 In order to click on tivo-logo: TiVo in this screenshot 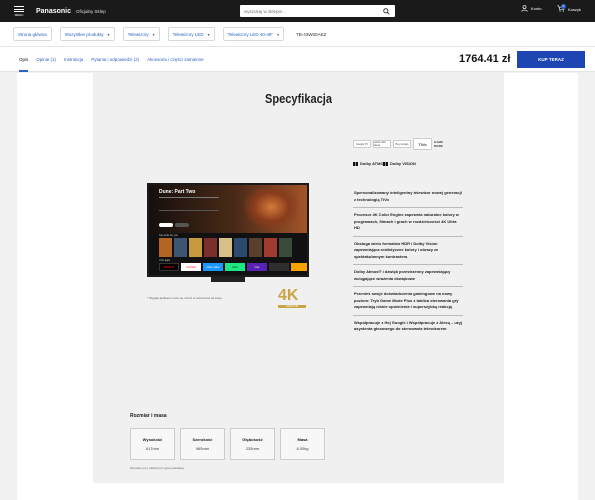, I will do `click(422, 144)`.